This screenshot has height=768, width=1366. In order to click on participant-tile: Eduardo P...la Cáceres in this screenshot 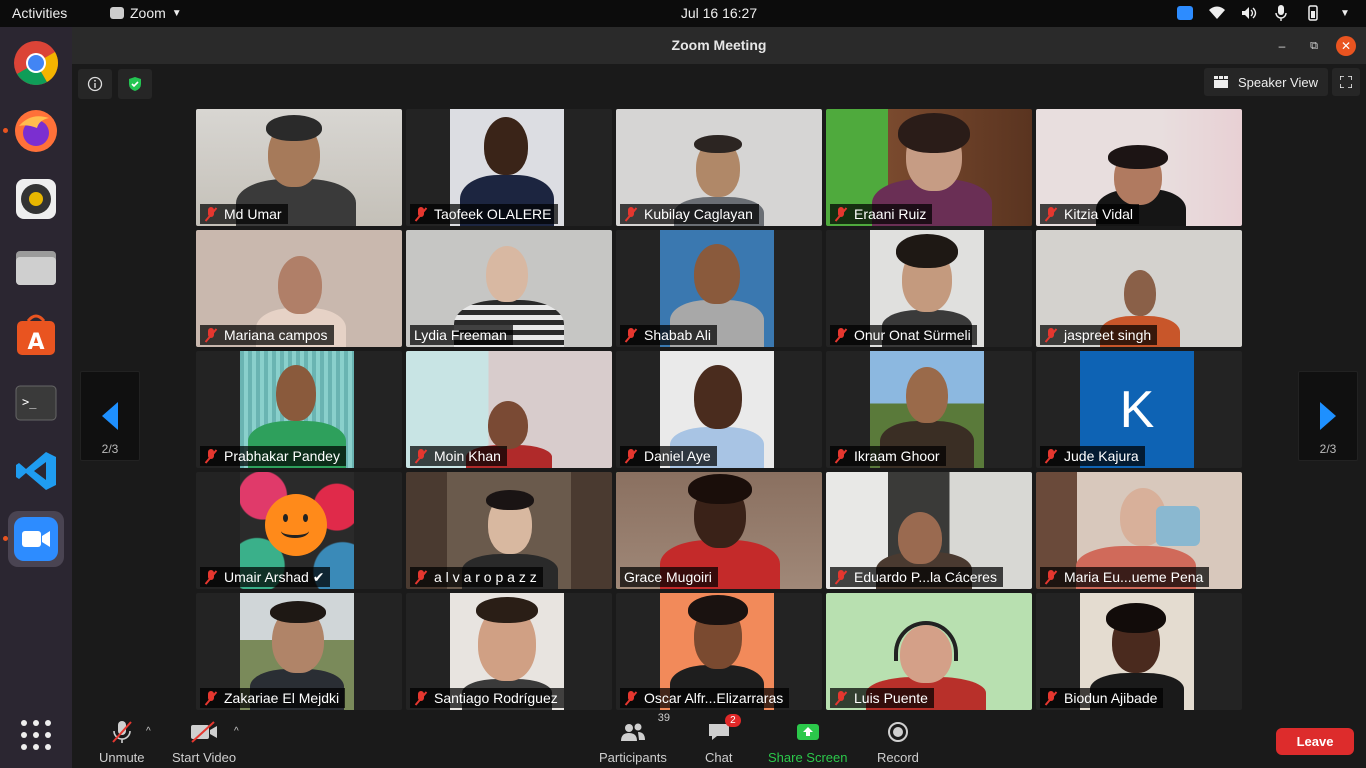, I will do `click(929, 530)`.